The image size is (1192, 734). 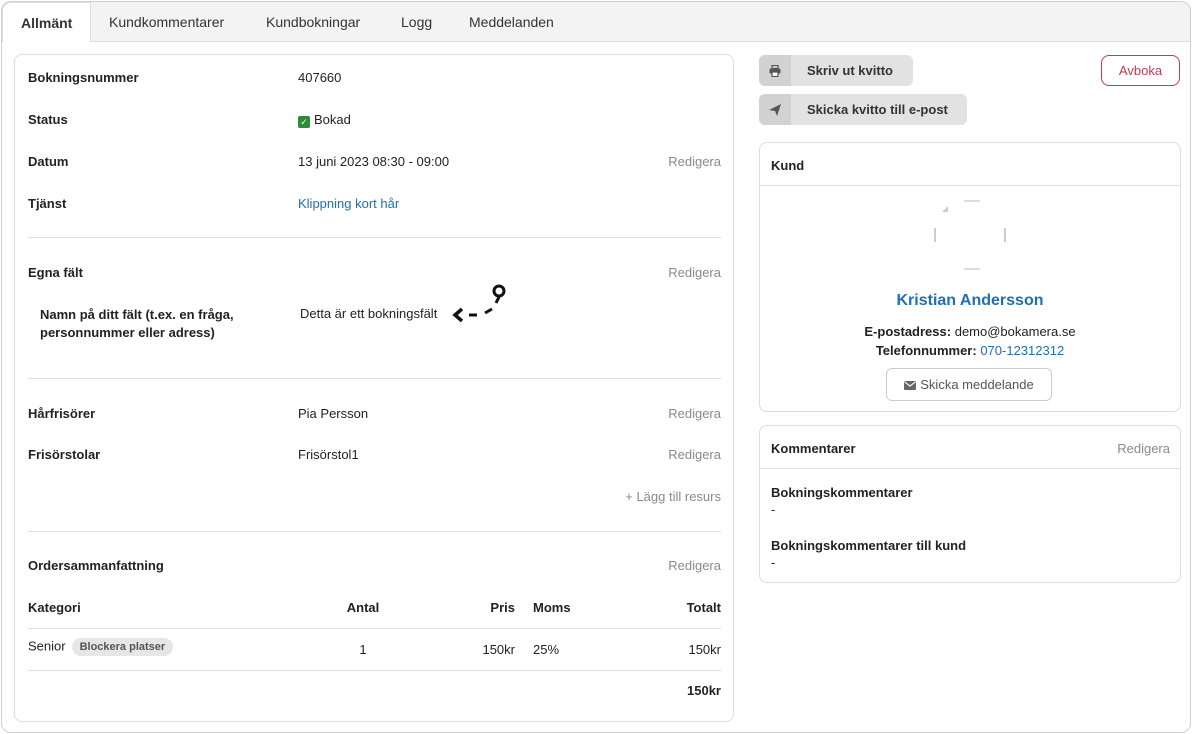 I want to click on order-row-category: Senior Blockera platser, so click(x=101, y=647).